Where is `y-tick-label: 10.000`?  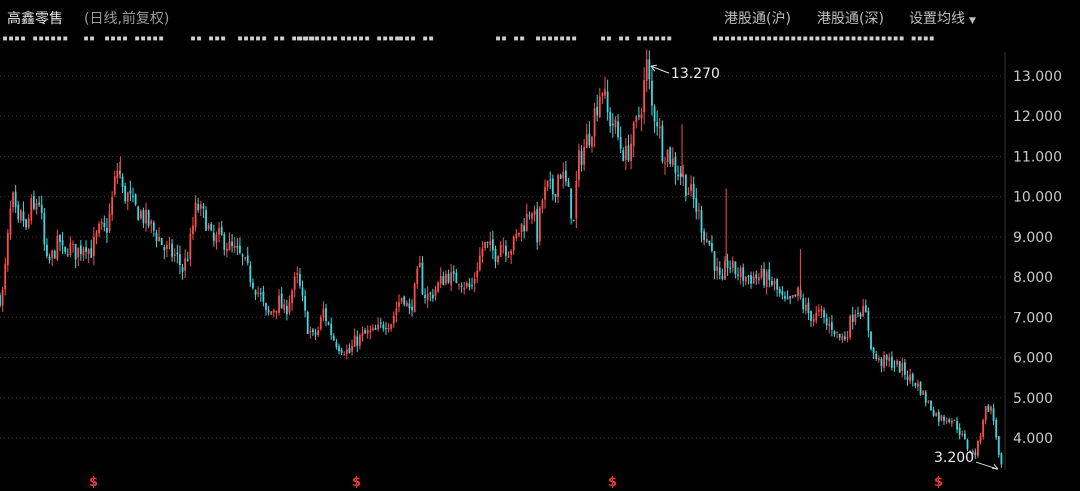 y-tick-label: 10.000 is located at coordinates (1037, 198).